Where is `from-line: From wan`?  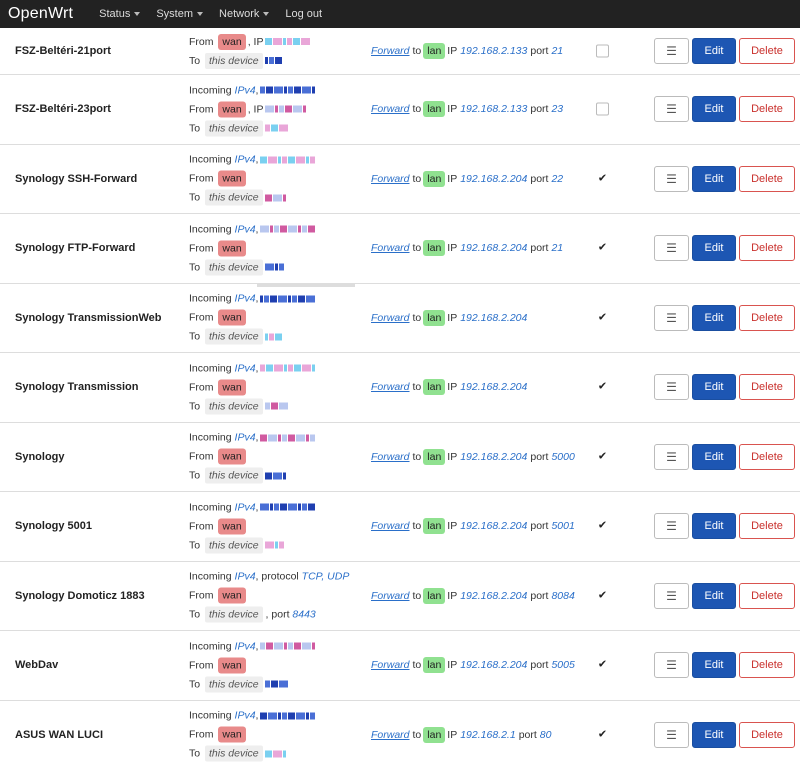 from-line: From wan is located at coordinates (274, 665).